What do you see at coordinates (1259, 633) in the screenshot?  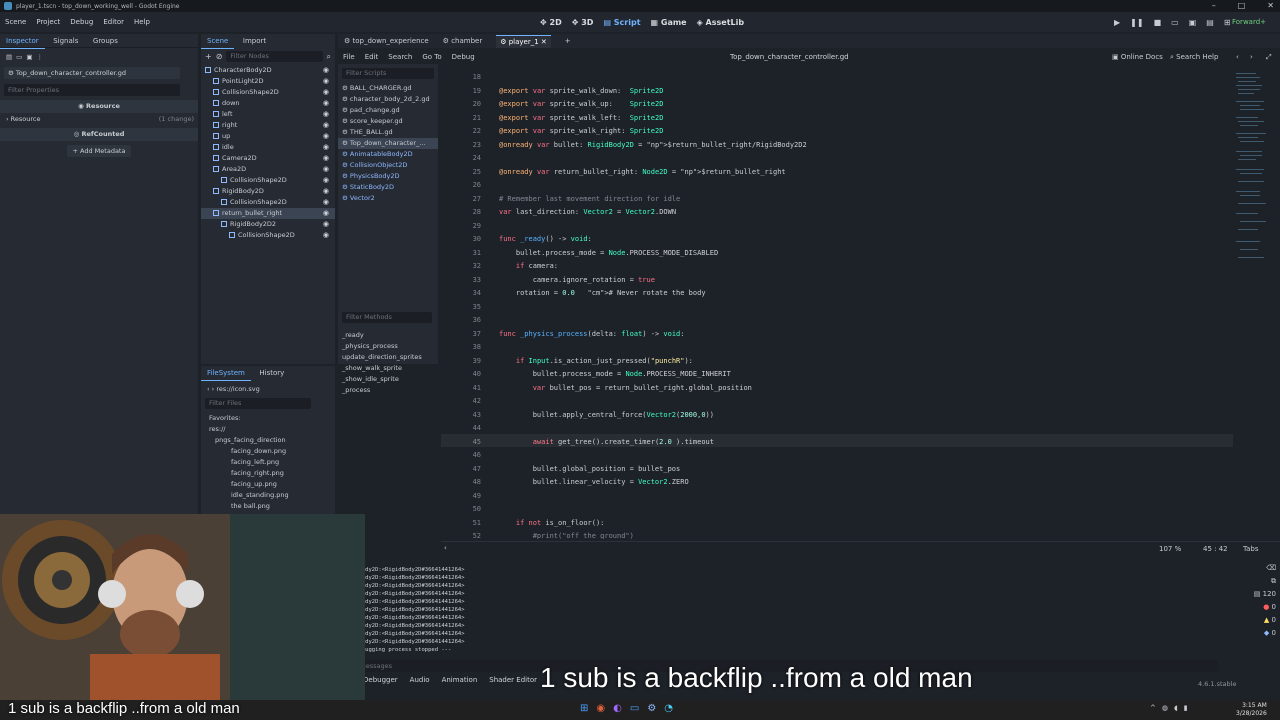 I see `info-count: ◆ 0` at bounding box center [1259, 633].